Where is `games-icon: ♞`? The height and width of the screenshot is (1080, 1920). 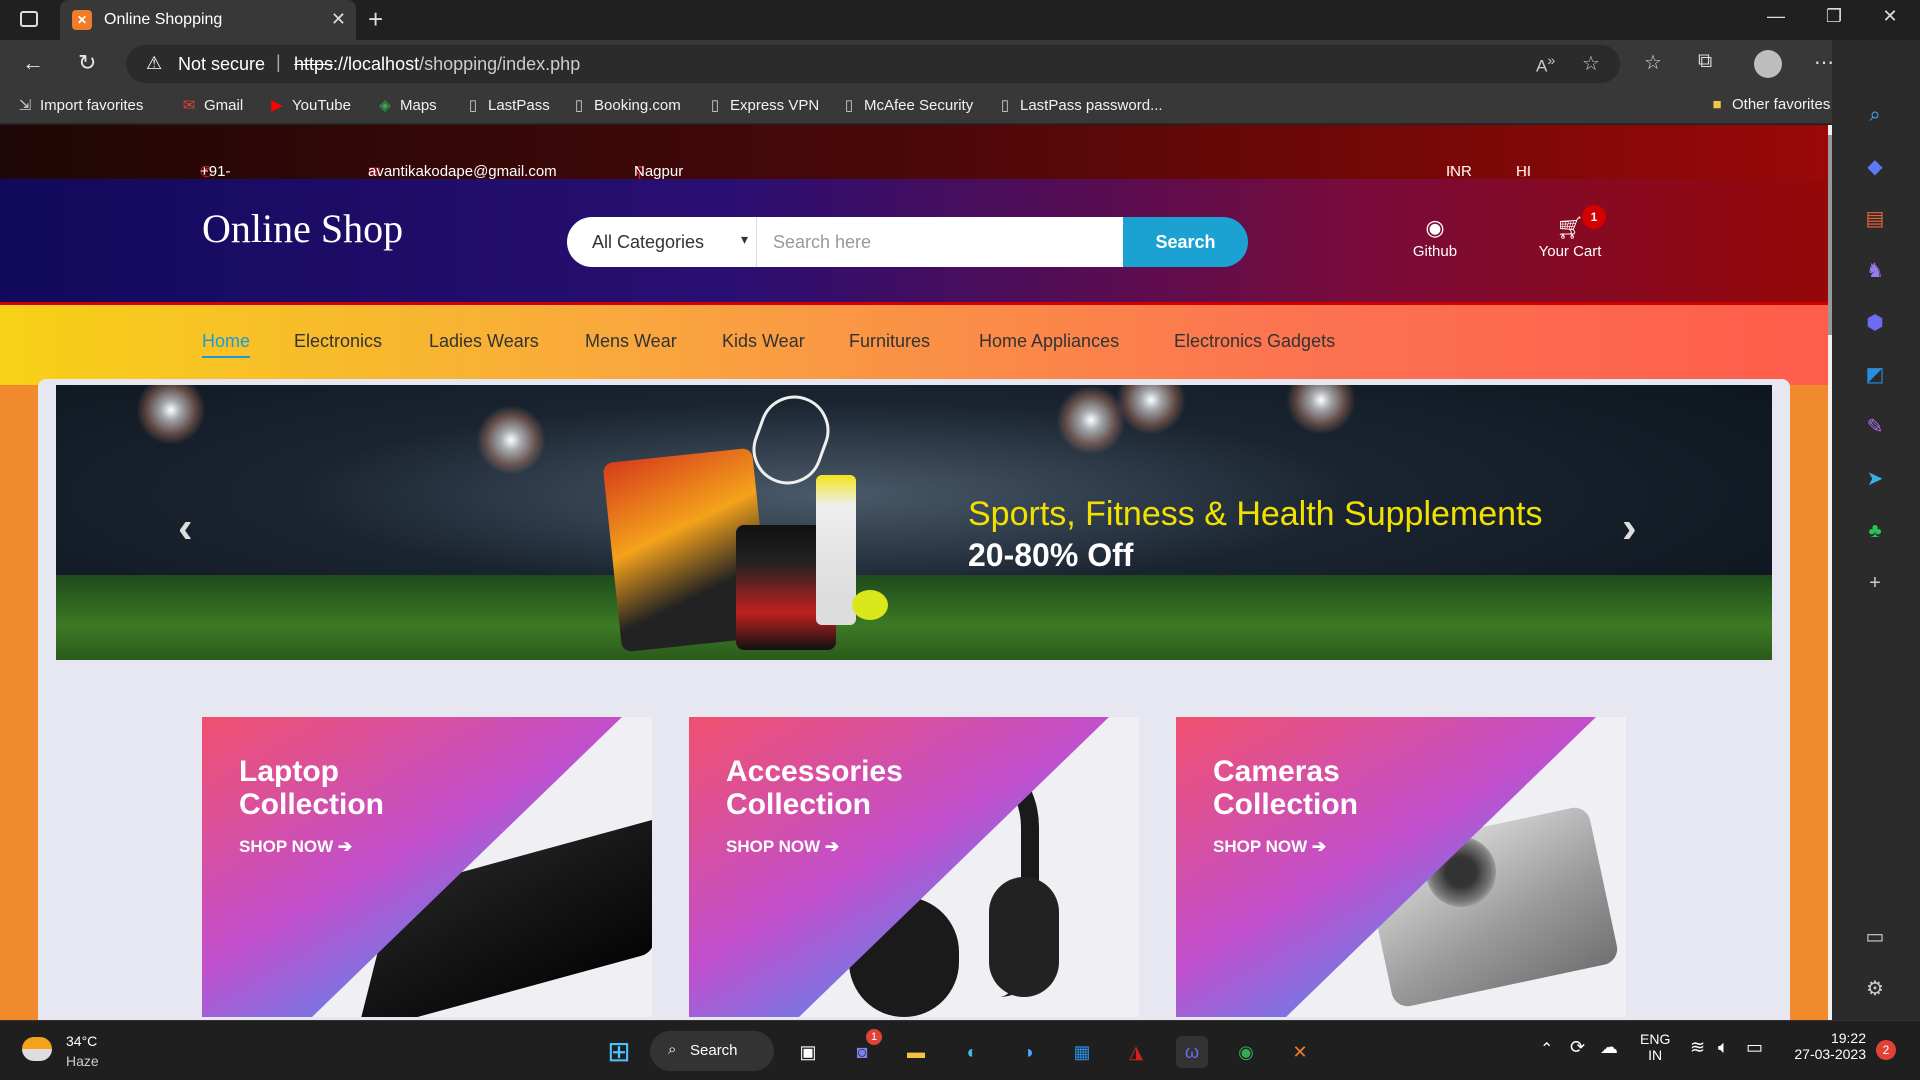 games-icon: ♞ is located at coordinates (1875, 271).